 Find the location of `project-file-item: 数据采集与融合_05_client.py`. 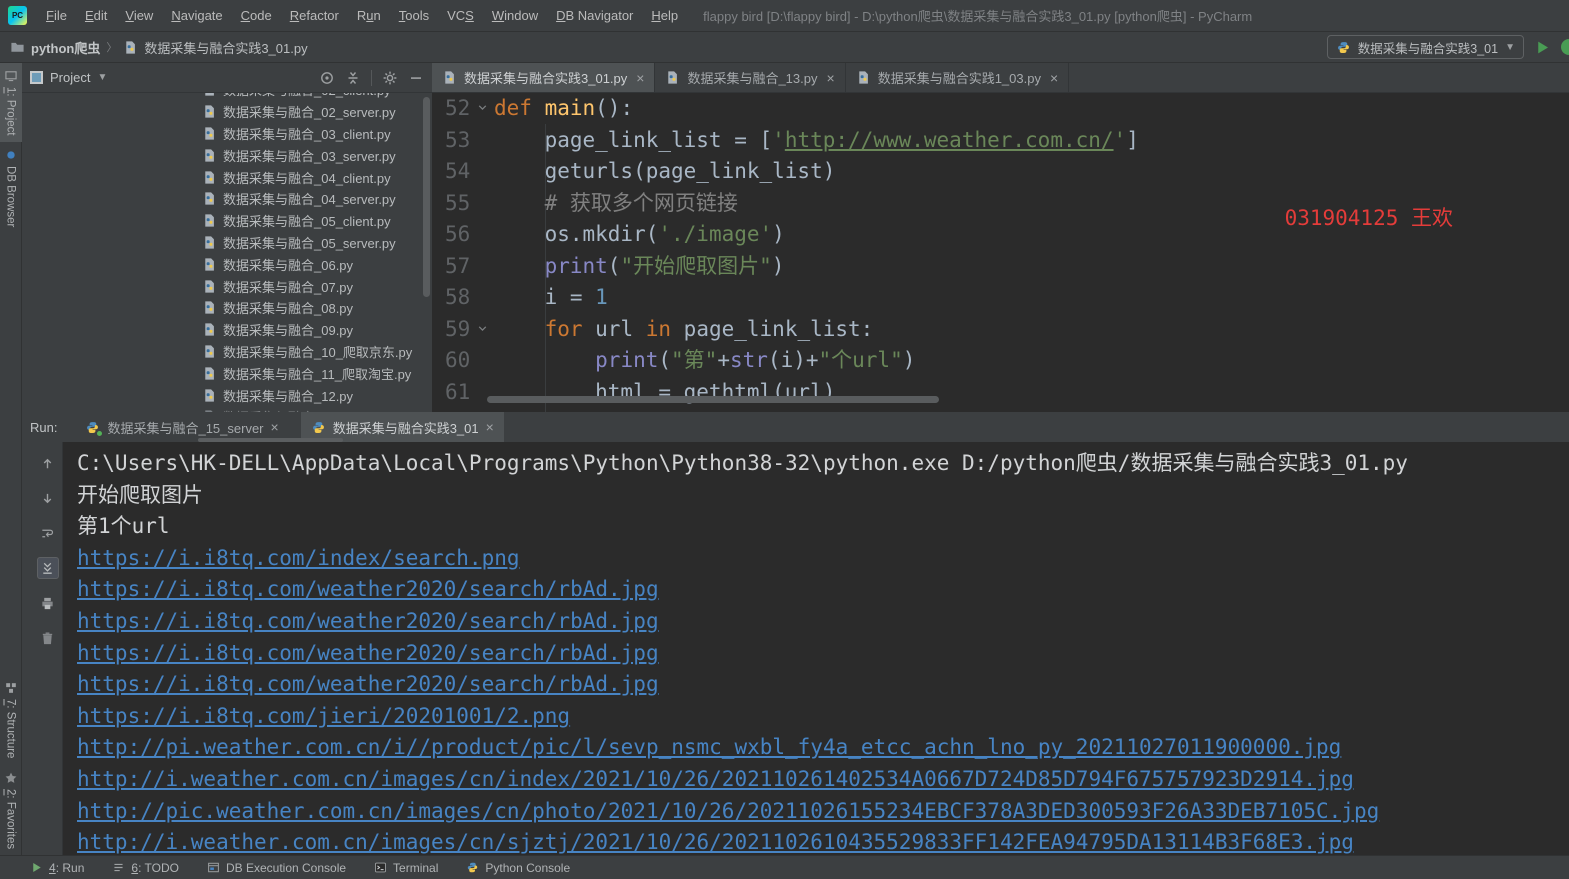

project-file-item: 数据采集与融合_05_client.py is located at coordinates (227, 221).